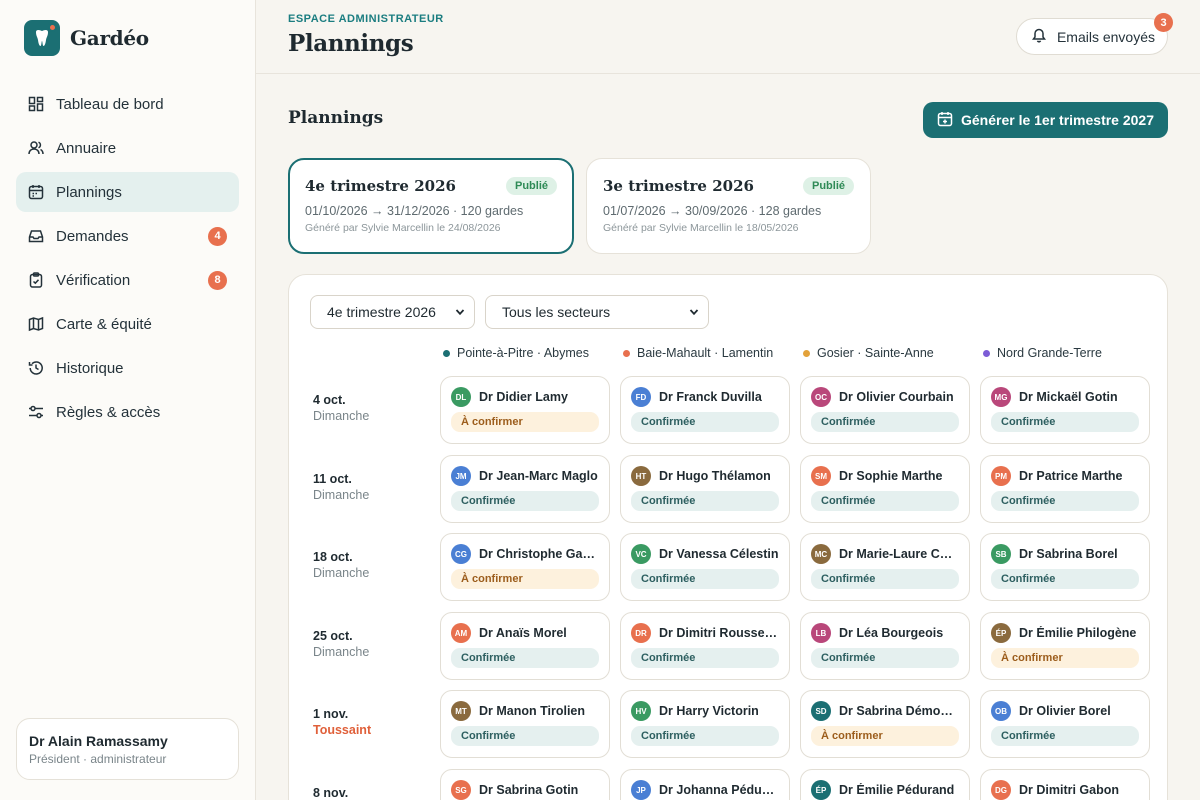 The image size is (1200, 800). Describe the element at coordinates (1094, 34) in the screenshot. I see `emails-sent-button: Emails envoyés 3` at that location.